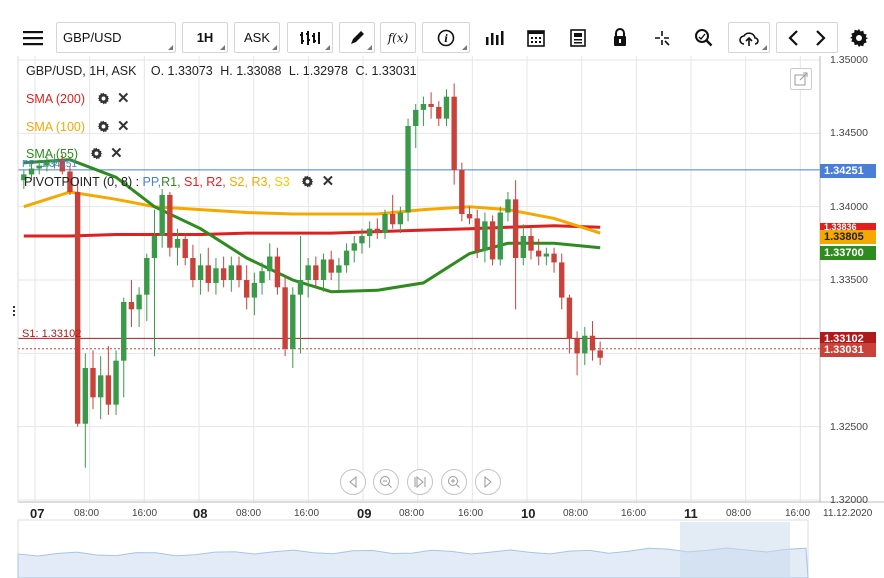  What do you see at coordinates (386, 482) in the screenshot?
I see `zoom-out-button` at bounding box center [386, 482].